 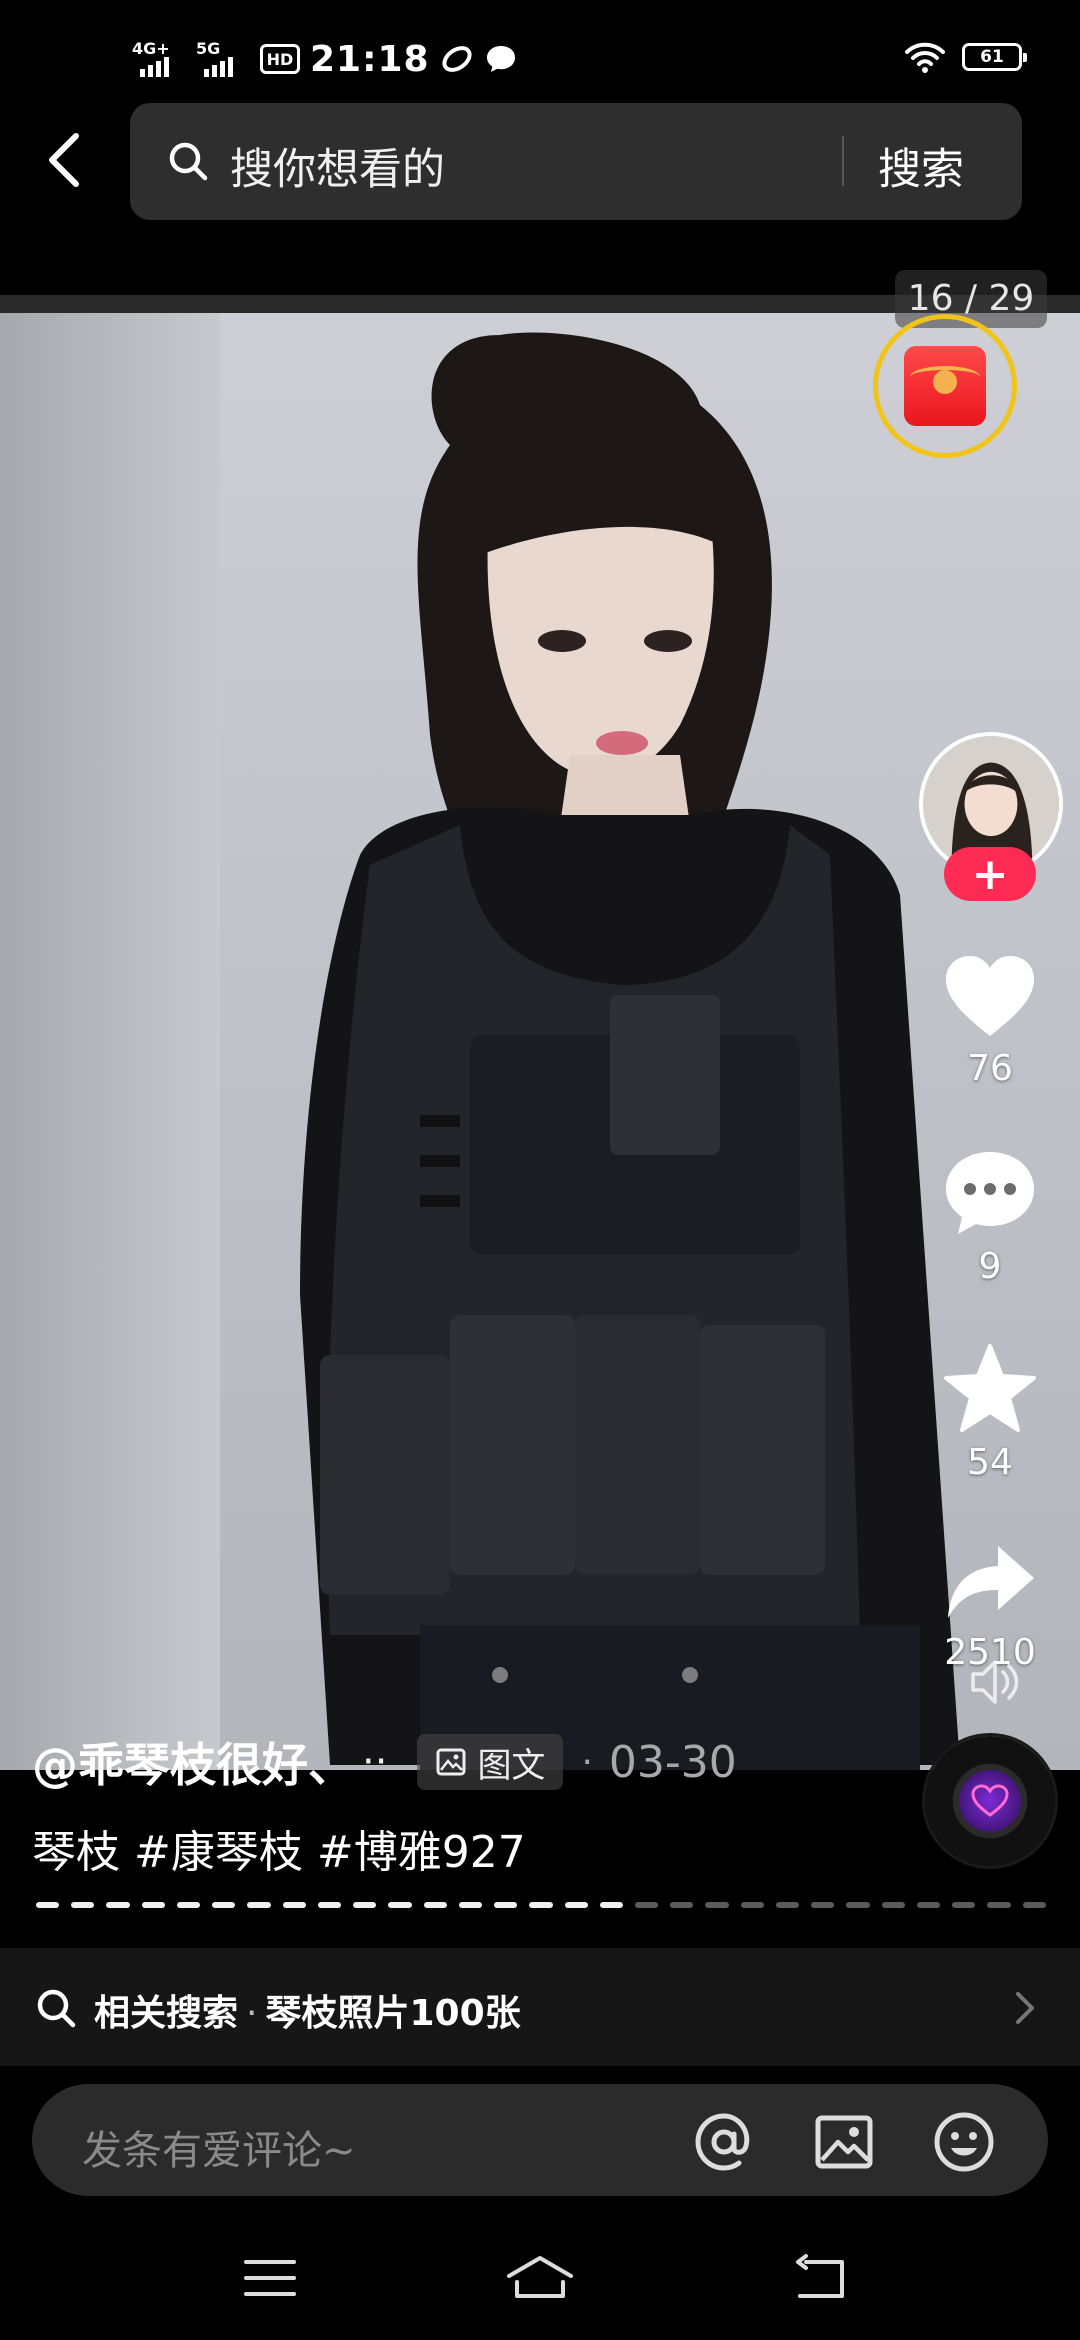 What do you see at coordinates (995, 1682) in the screenshot?
I see `volume-icon` at bounding box center [995, 1682].